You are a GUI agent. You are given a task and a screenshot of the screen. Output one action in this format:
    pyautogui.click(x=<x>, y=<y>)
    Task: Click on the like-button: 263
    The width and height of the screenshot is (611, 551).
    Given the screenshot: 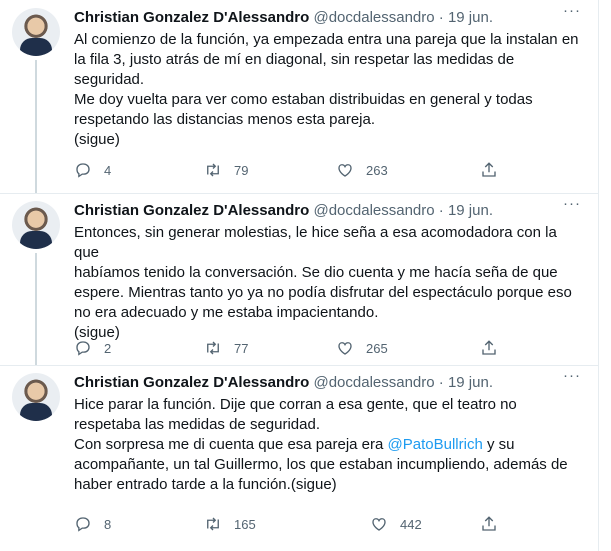 What is the action you would take?
    pyautogui.click(x=362, y=170)
    